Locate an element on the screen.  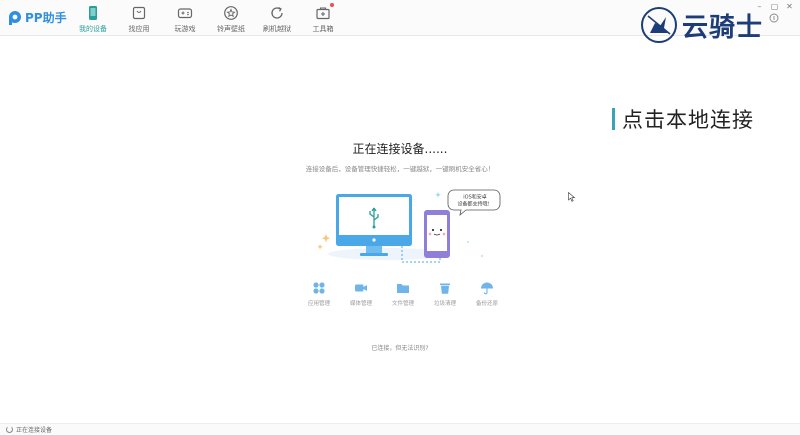
feature-shortcuts: 应用管理 媒体管理 文件管理 垃圾清理 备份还原 is located at coordinates (403, 294).